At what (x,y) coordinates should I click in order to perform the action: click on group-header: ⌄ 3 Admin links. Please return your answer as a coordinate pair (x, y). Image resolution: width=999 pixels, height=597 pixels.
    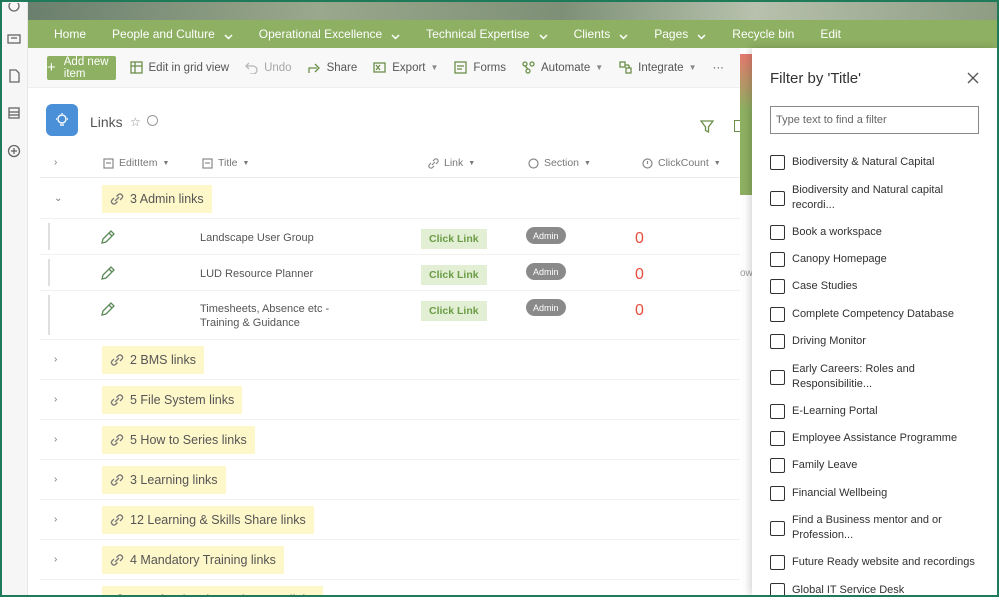
    Looking at the image, I should click on (390, 199).